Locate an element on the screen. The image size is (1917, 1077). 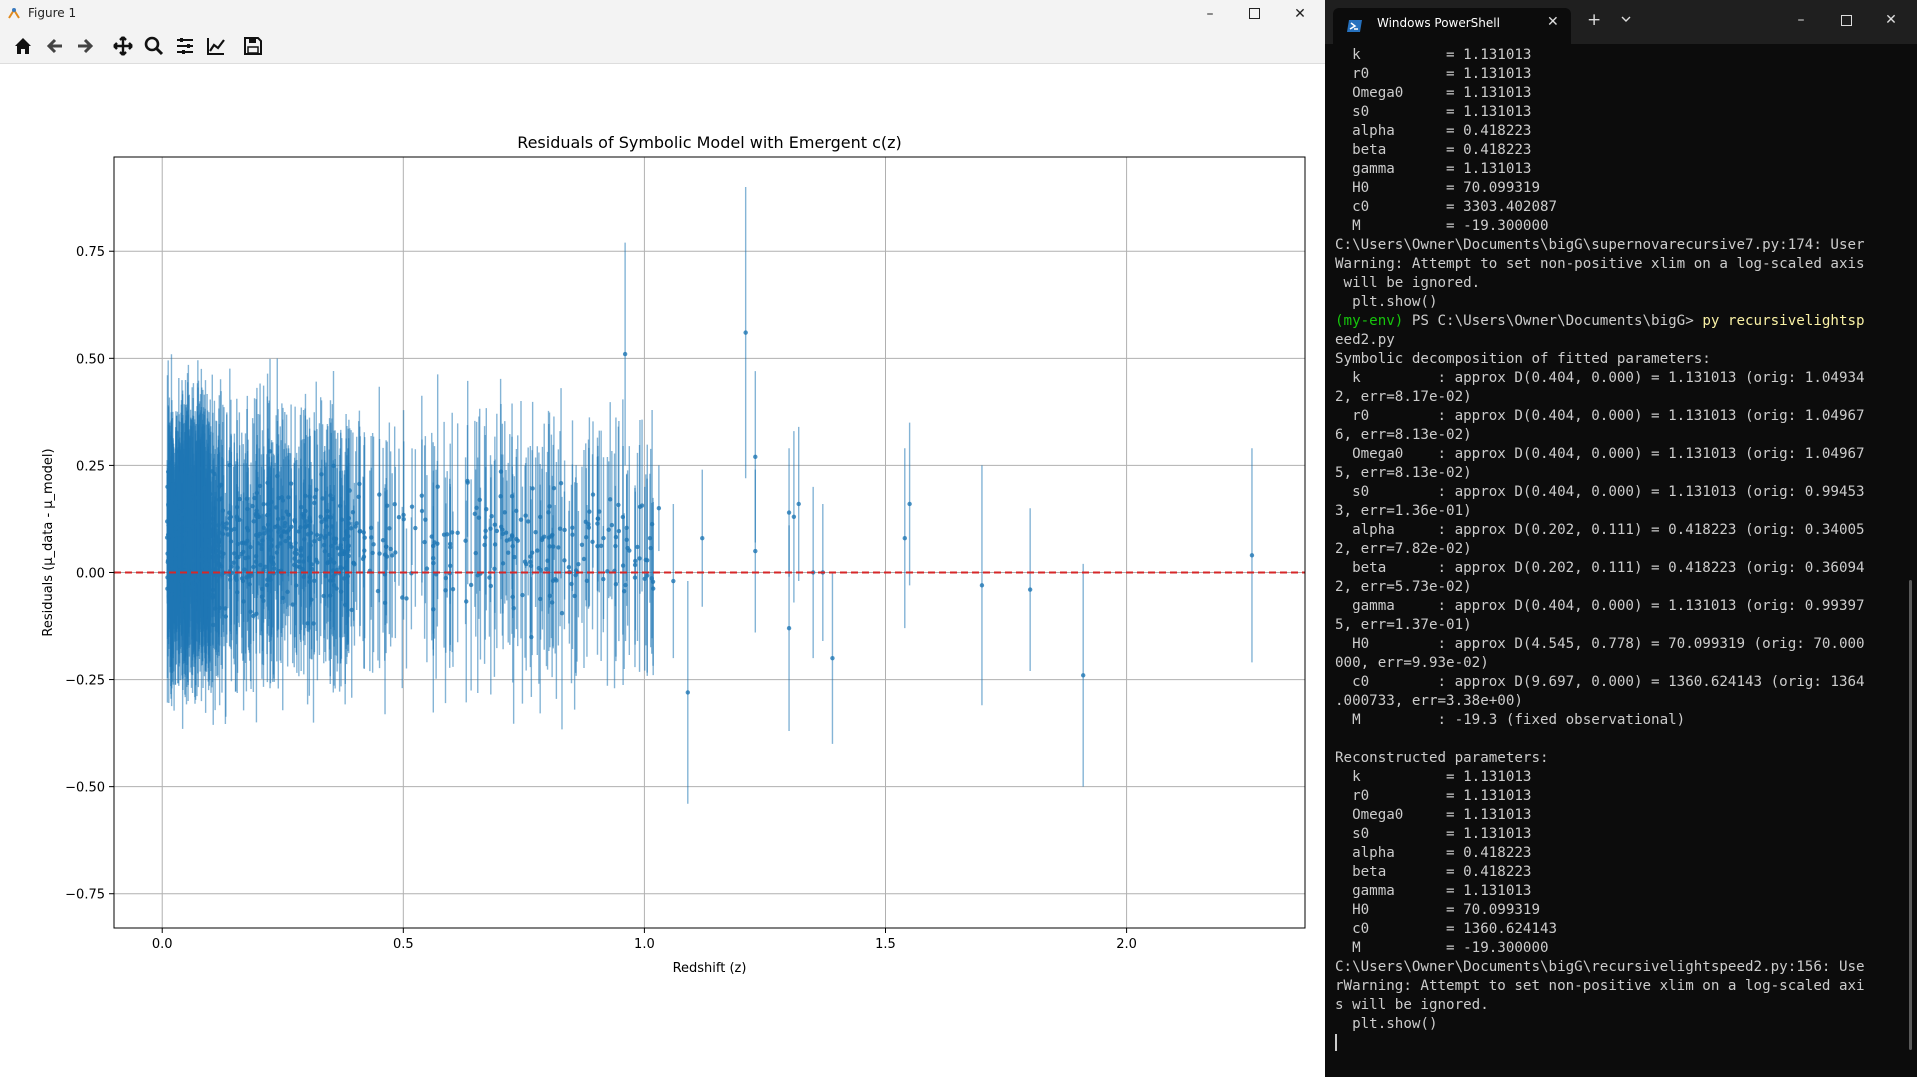
back-arrow-icon is located at coordinates (54, 46).